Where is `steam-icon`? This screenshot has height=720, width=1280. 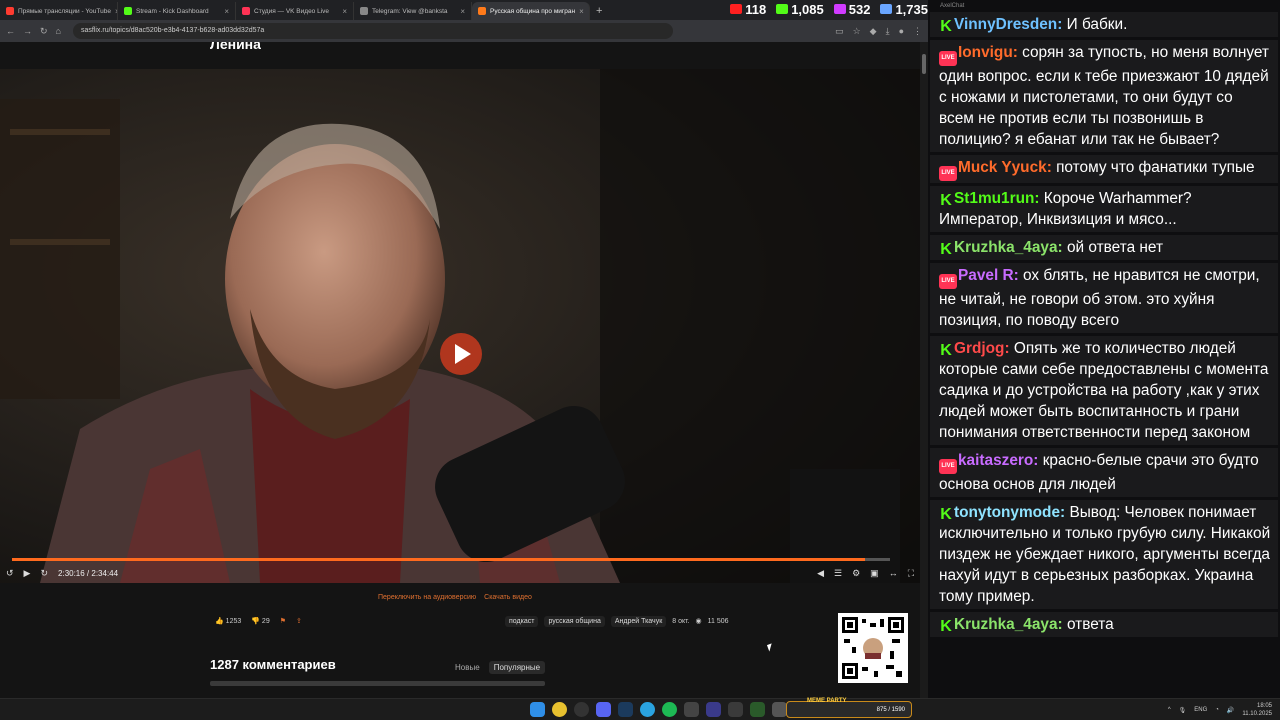
steam-icon is located at coordinates (625, 709).